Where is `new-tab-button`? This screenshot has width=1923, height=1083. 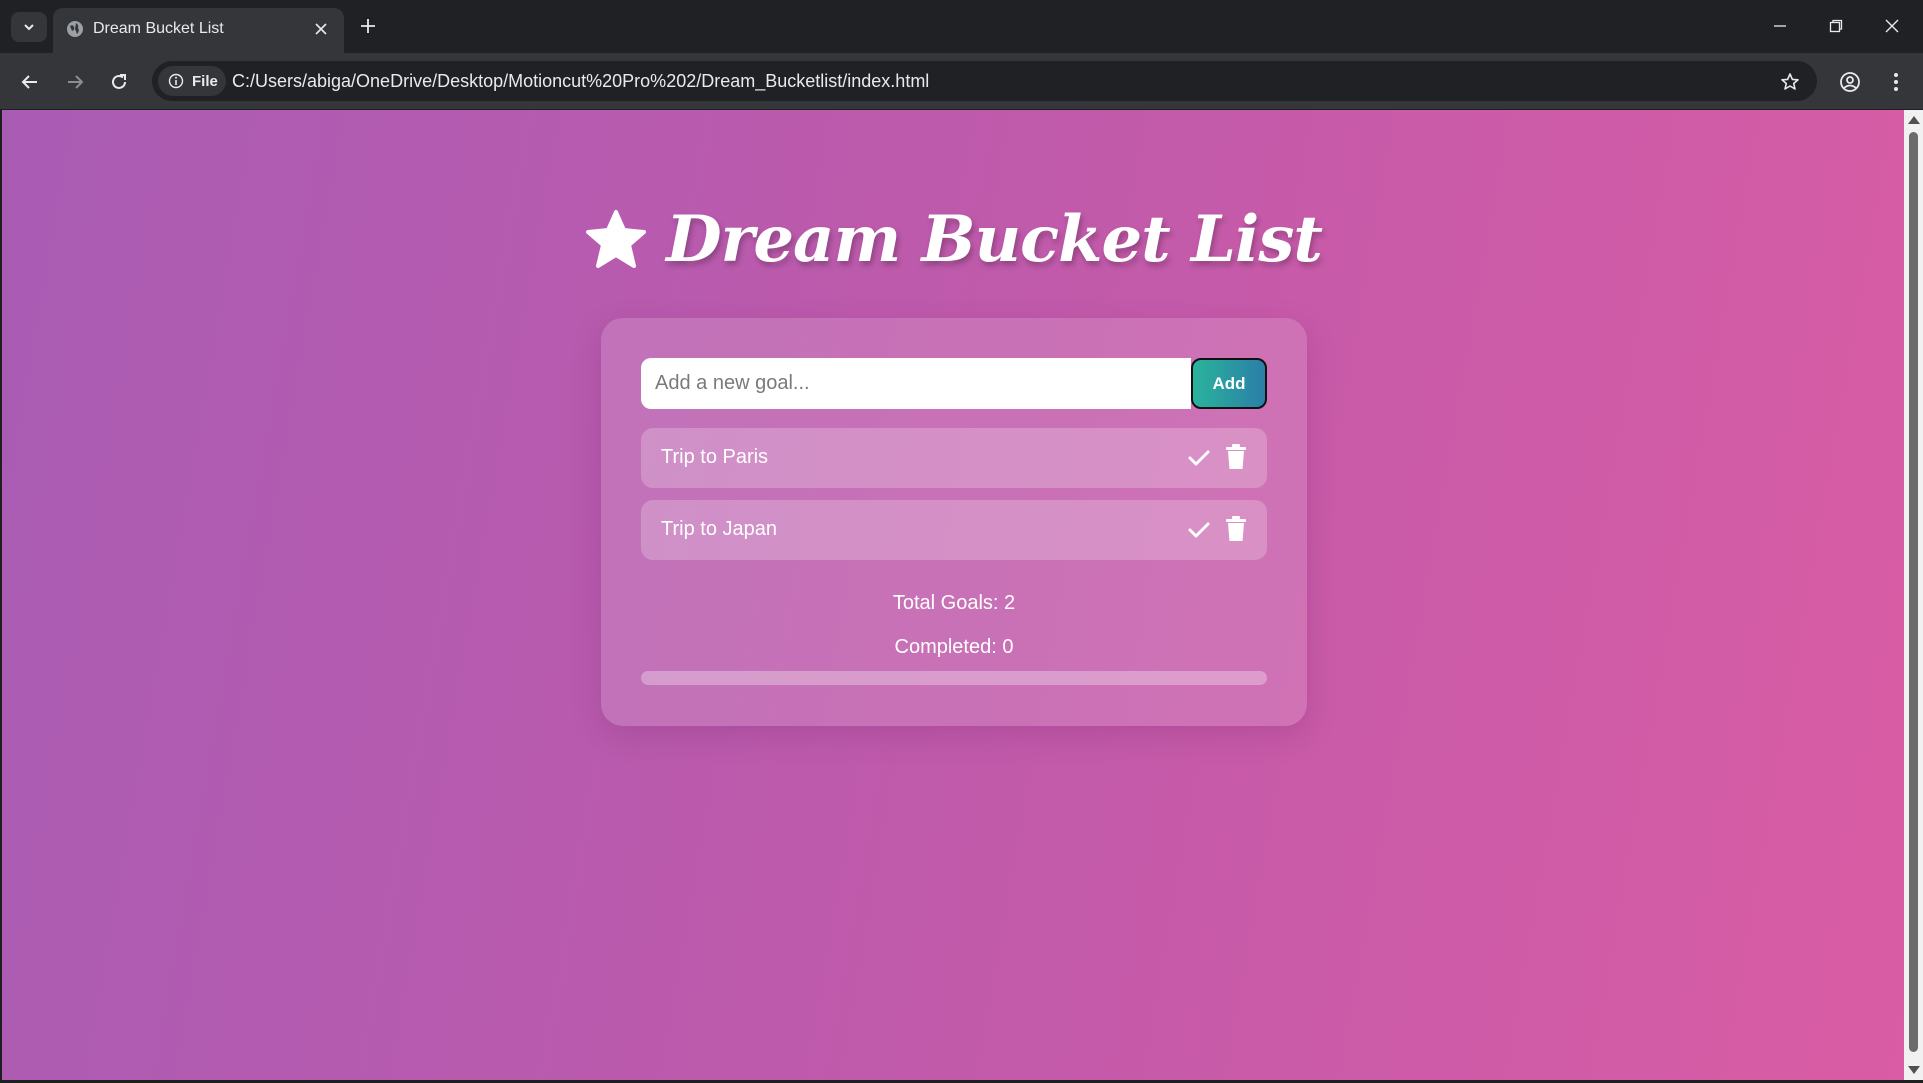
new-tab-button is located at coordinates (368, 26).